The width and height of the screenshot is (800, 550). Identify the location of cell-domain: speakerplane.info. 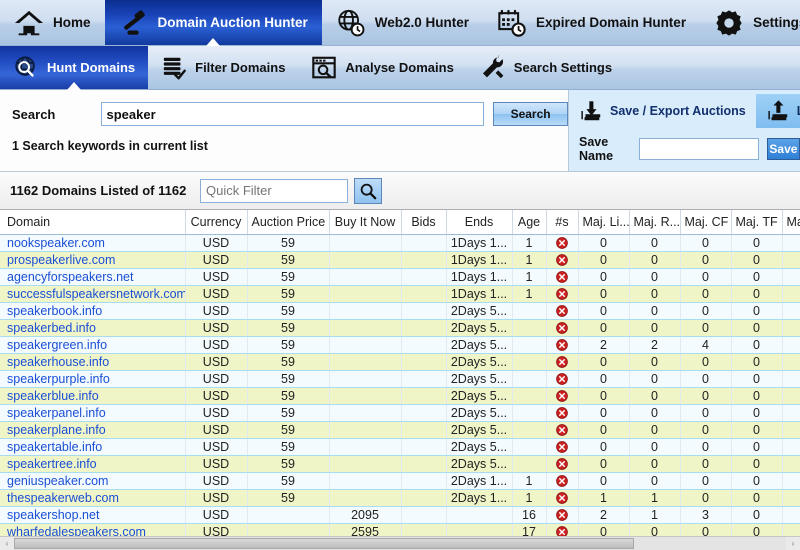
(93, 430).